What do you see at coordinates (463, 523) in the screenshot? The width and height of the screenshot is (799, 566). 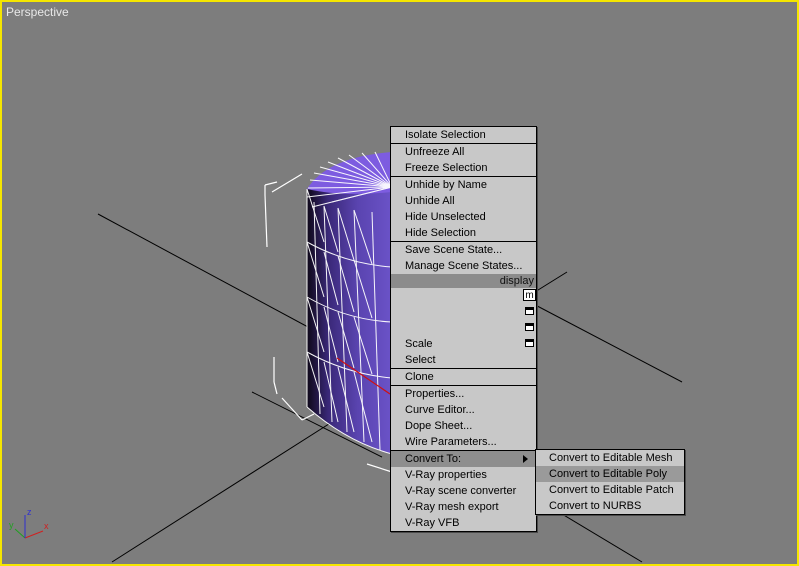 I see `menu-item-vray-vfb: V-Ray VFB` at bounding box center [463, 523].